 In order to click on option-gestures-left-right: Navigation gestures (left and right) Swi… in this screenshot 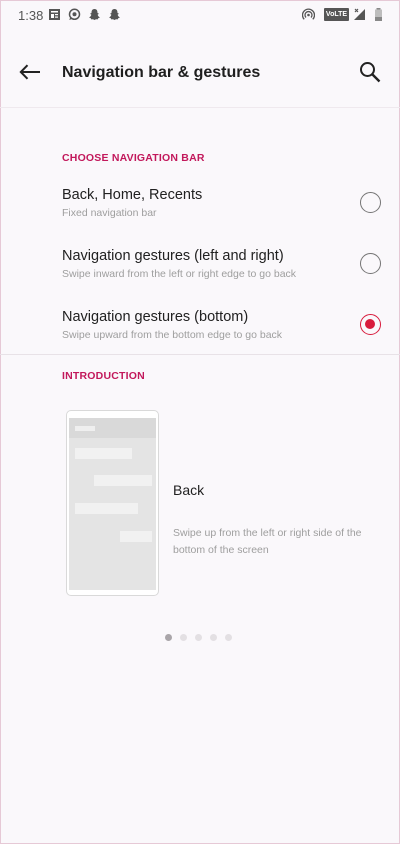, I will do `click(200, 277)`.